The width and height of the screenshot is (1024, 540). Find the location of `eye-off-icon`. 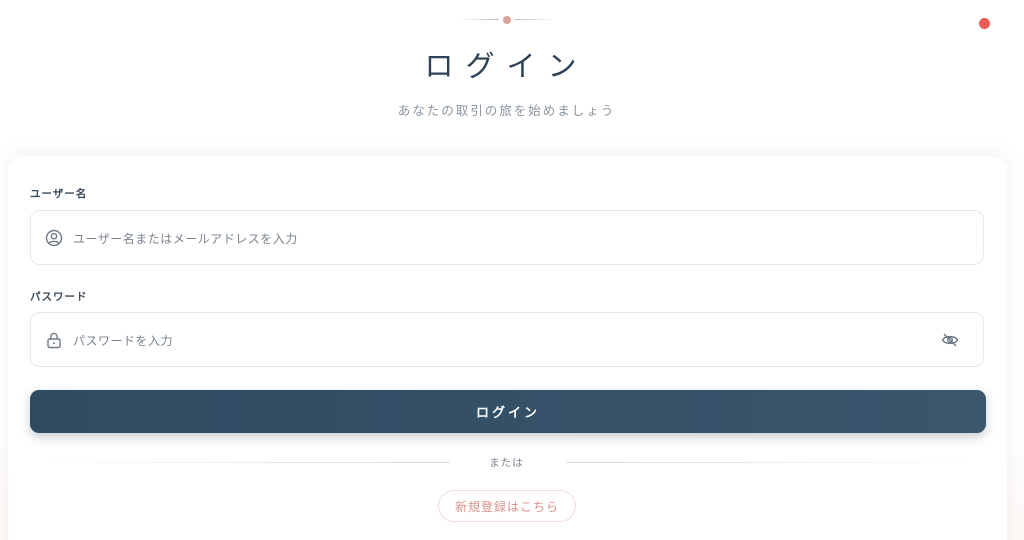

eye-off-icon is located at coordinates (950, 340).